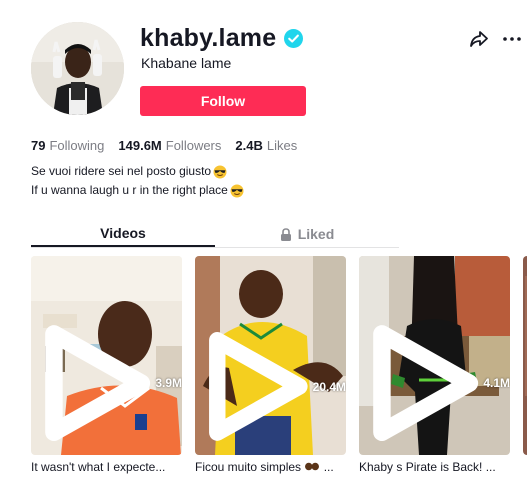 The image size is (527, 488). What do you see at coordinates (121, 171) in the screenshot?
I see `bio-text-1: Se vuoi ridere sei nel posto giusto` at bounding box center [121, 171].